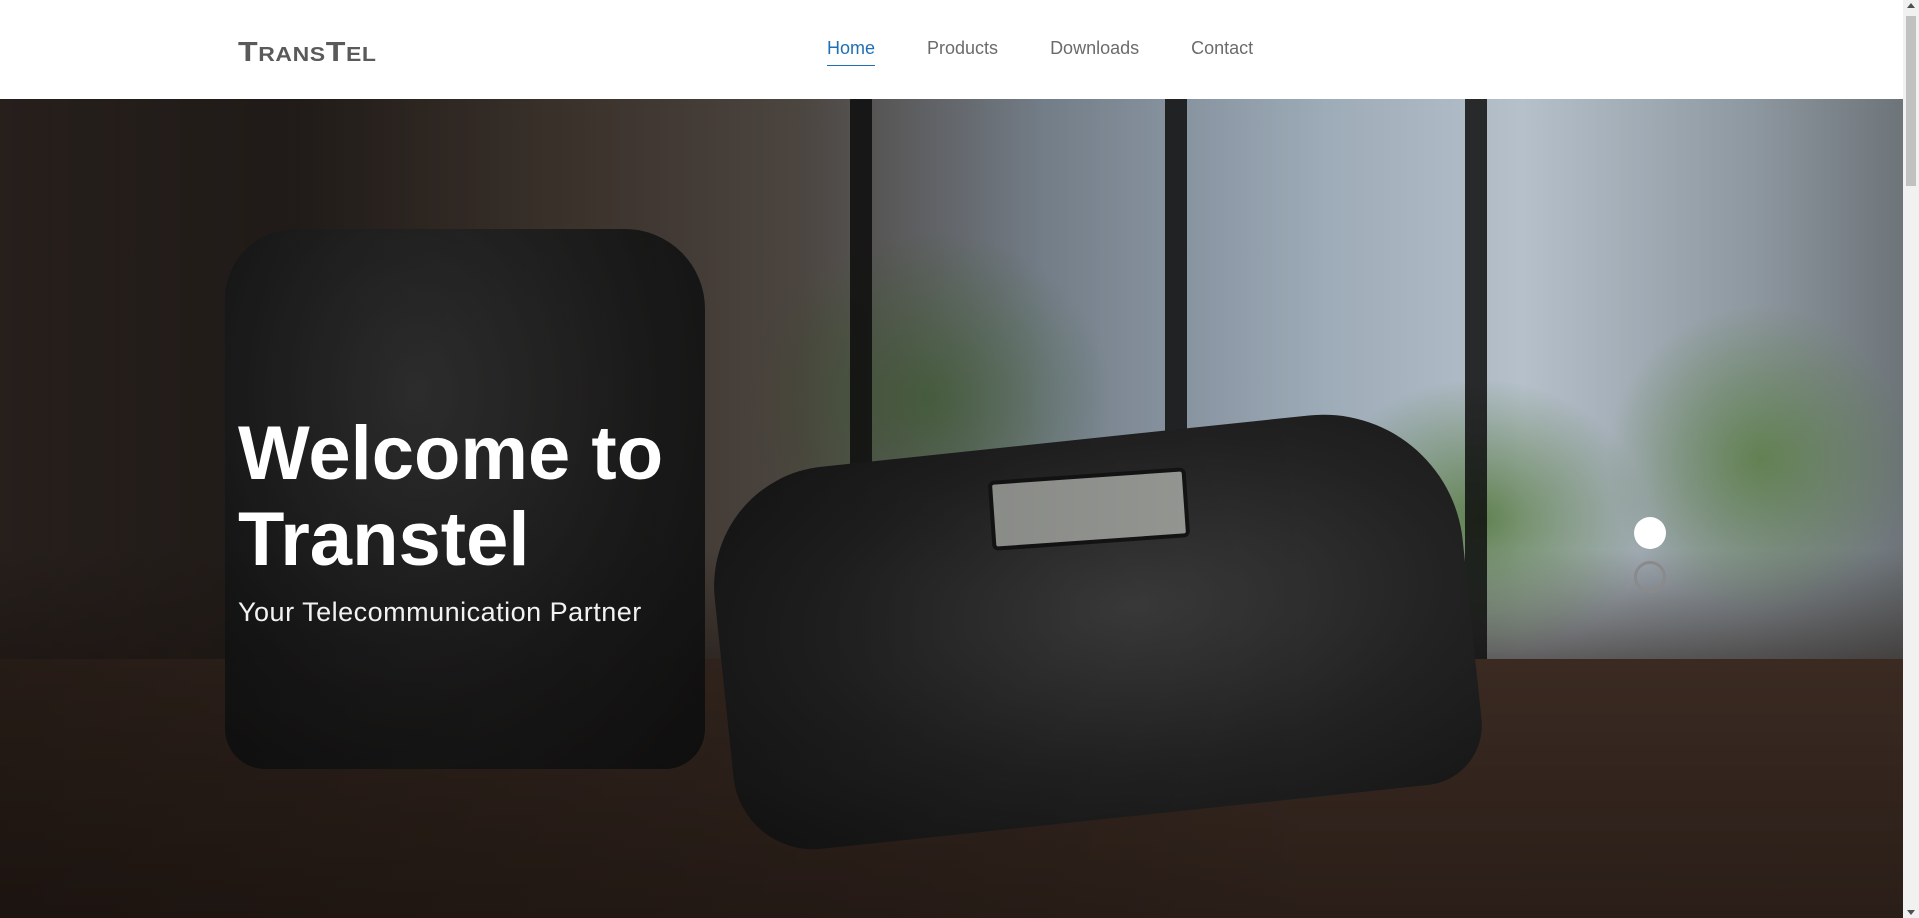 Image resolution: width=1919 pixels, height=918 pixels. I want to click on scrollbar-thumb, so click(1911, 101).